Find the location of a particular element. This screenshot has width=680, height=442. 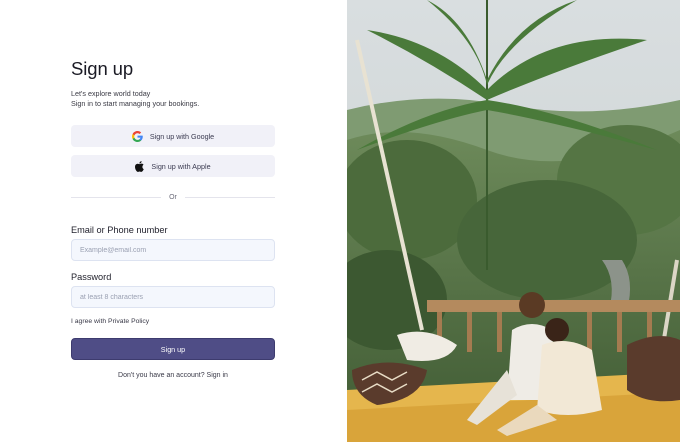

apple-signup-button: Sign up with Apple is located at coordinates (173, 166).